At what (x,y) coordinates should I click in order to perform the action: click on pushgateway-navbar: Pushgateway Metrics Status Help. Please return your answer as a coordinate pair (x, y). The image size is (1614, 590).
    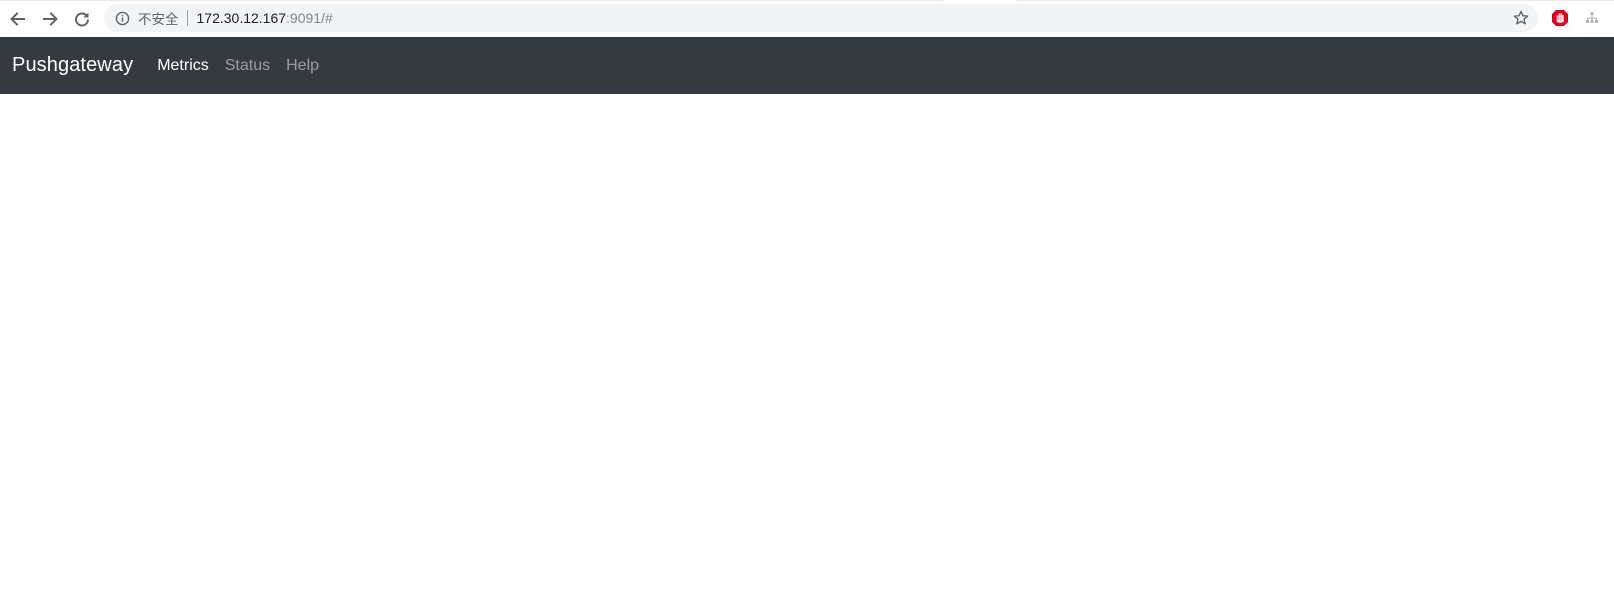
    Looking at the image, I should click on (807, 65).